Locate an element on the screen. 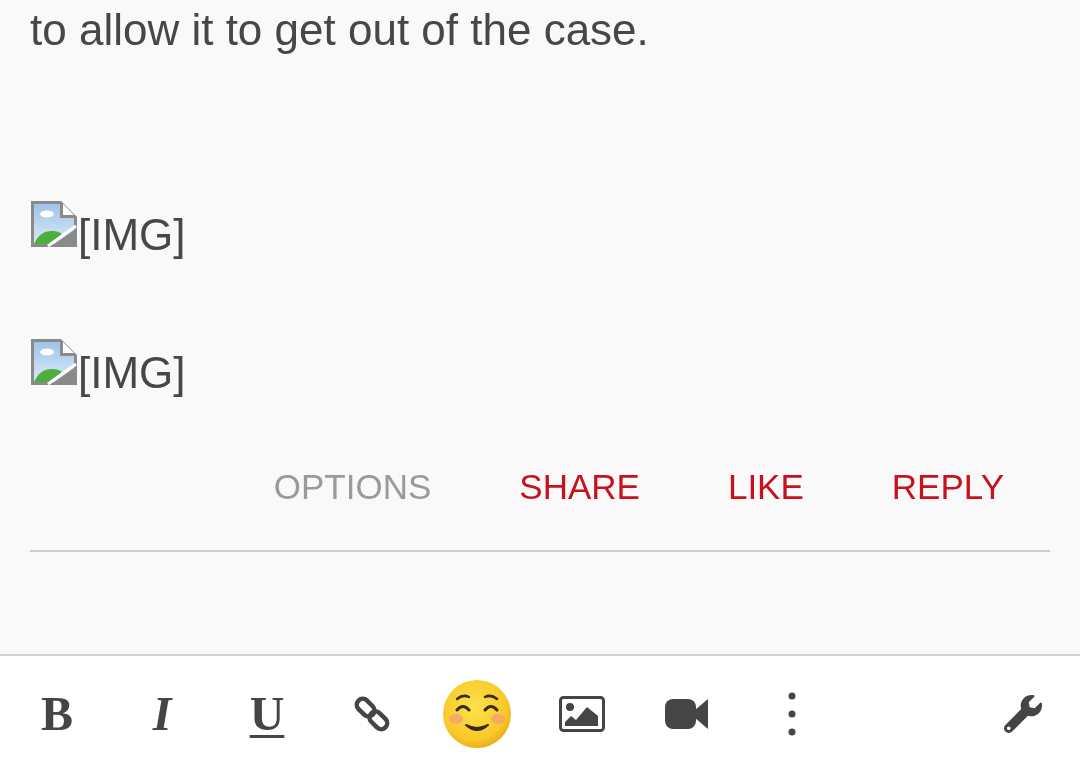 The height and width of the screenshot is (771, 1080). share-button: SHARE is located at coordinates (579, 487).